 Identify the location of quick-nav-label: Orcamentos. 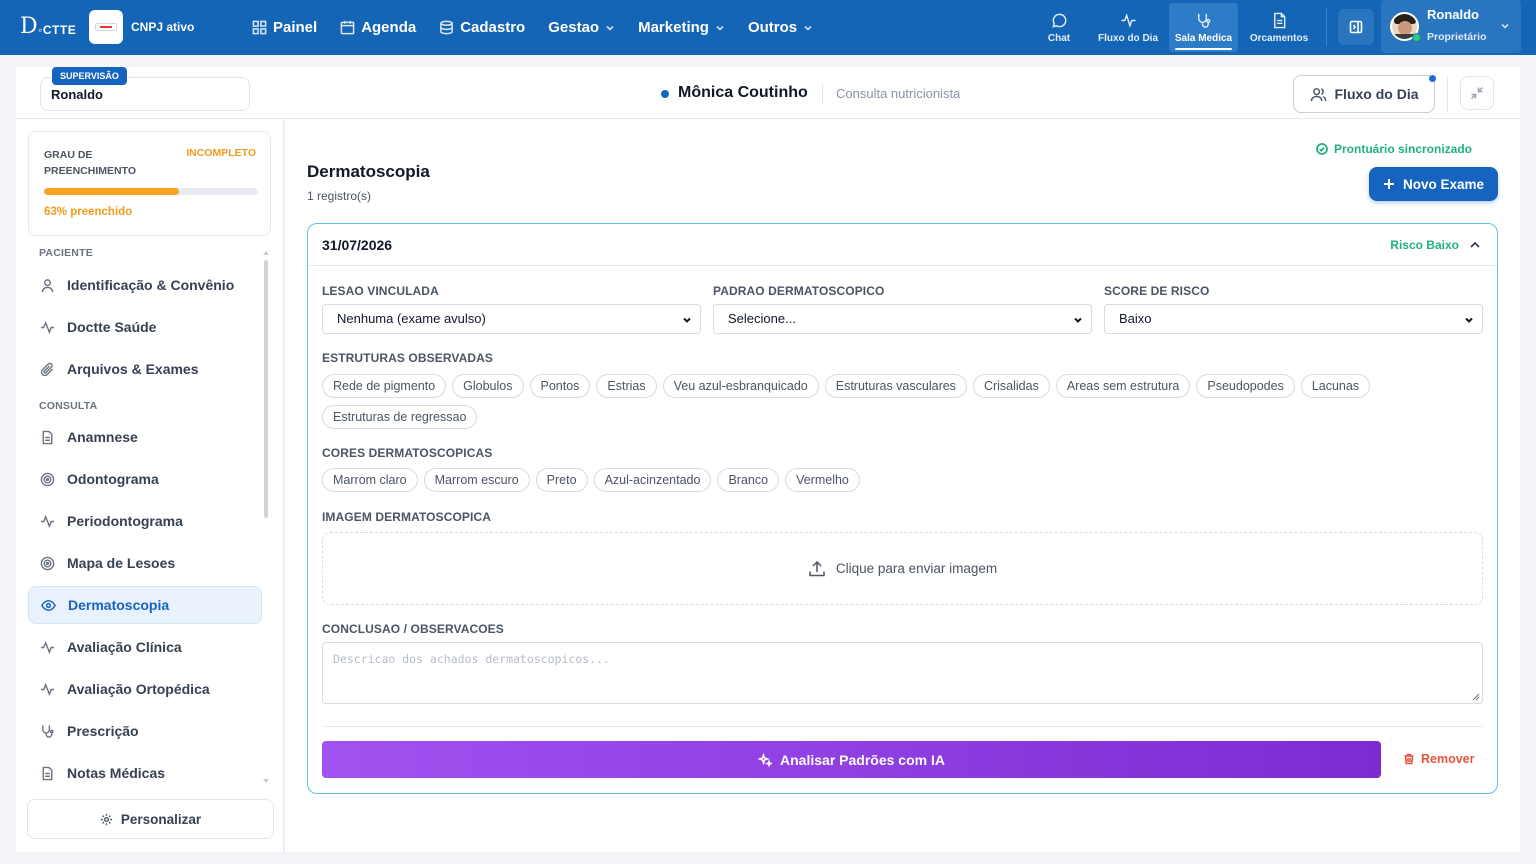
(1279, 38).